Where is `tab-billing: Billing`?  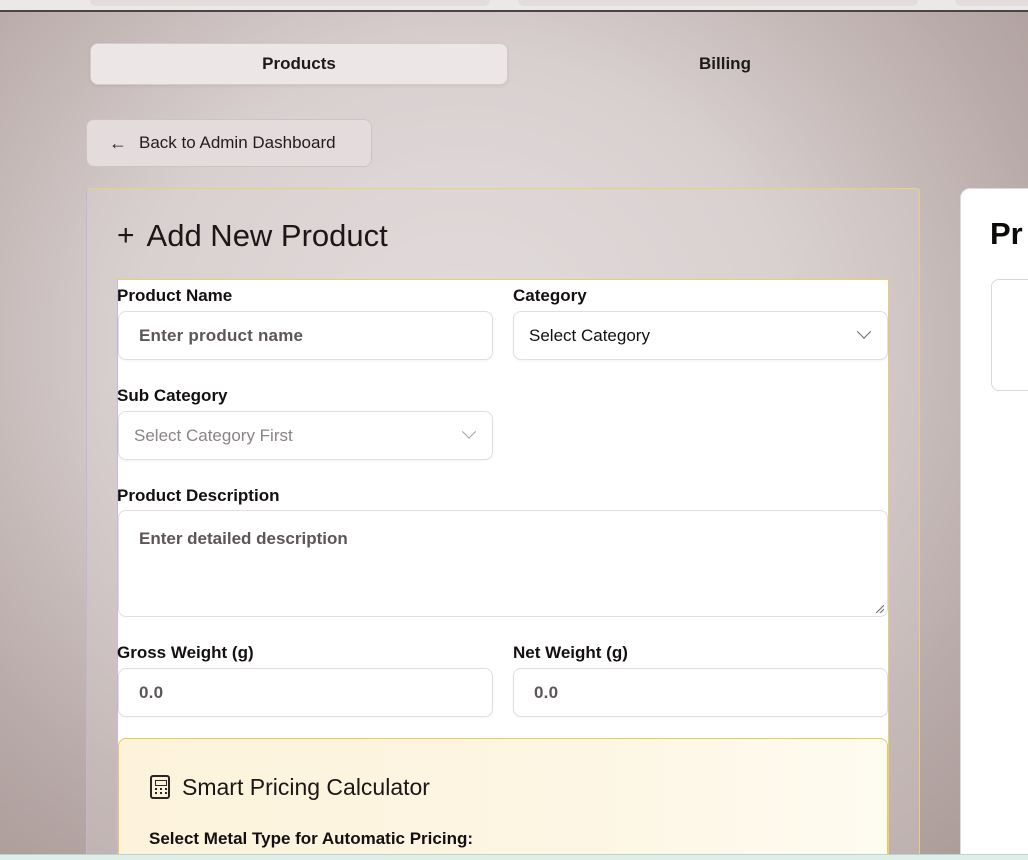
tab-billing: Billing is located at coordinates (725, 64).